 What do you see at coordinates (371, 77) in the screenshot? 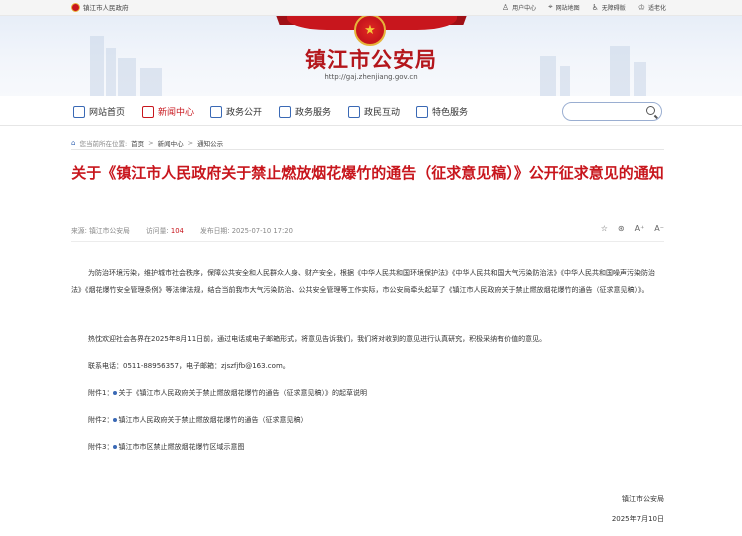
I see `site-url: http://gaj.zhenjiang.gov.cn` at bounding box center [371, 77].